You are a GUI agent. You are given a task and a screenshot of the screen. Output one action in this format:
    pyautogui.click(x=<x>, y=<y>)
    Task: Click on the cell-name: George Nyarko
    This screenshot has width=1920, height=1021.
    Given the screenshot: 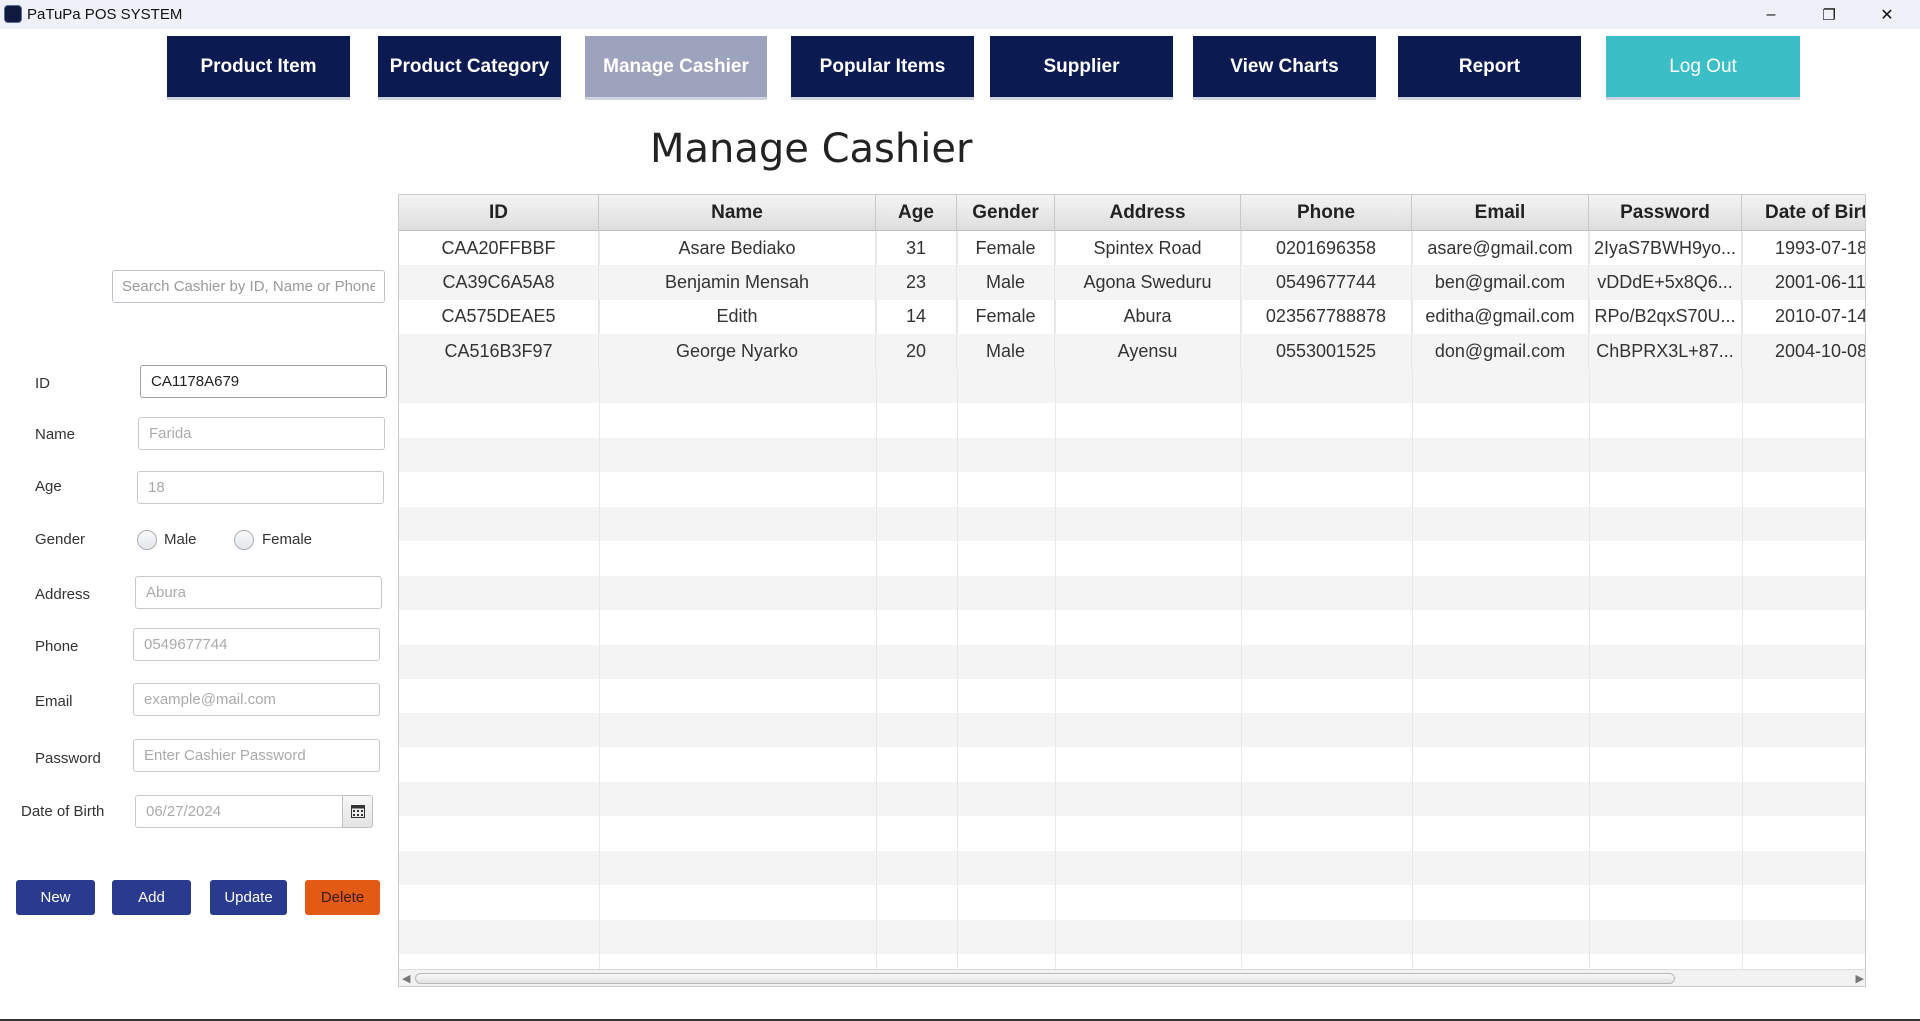 What is the action you would take?
    pyautogui.click(x=737, y=351)
    